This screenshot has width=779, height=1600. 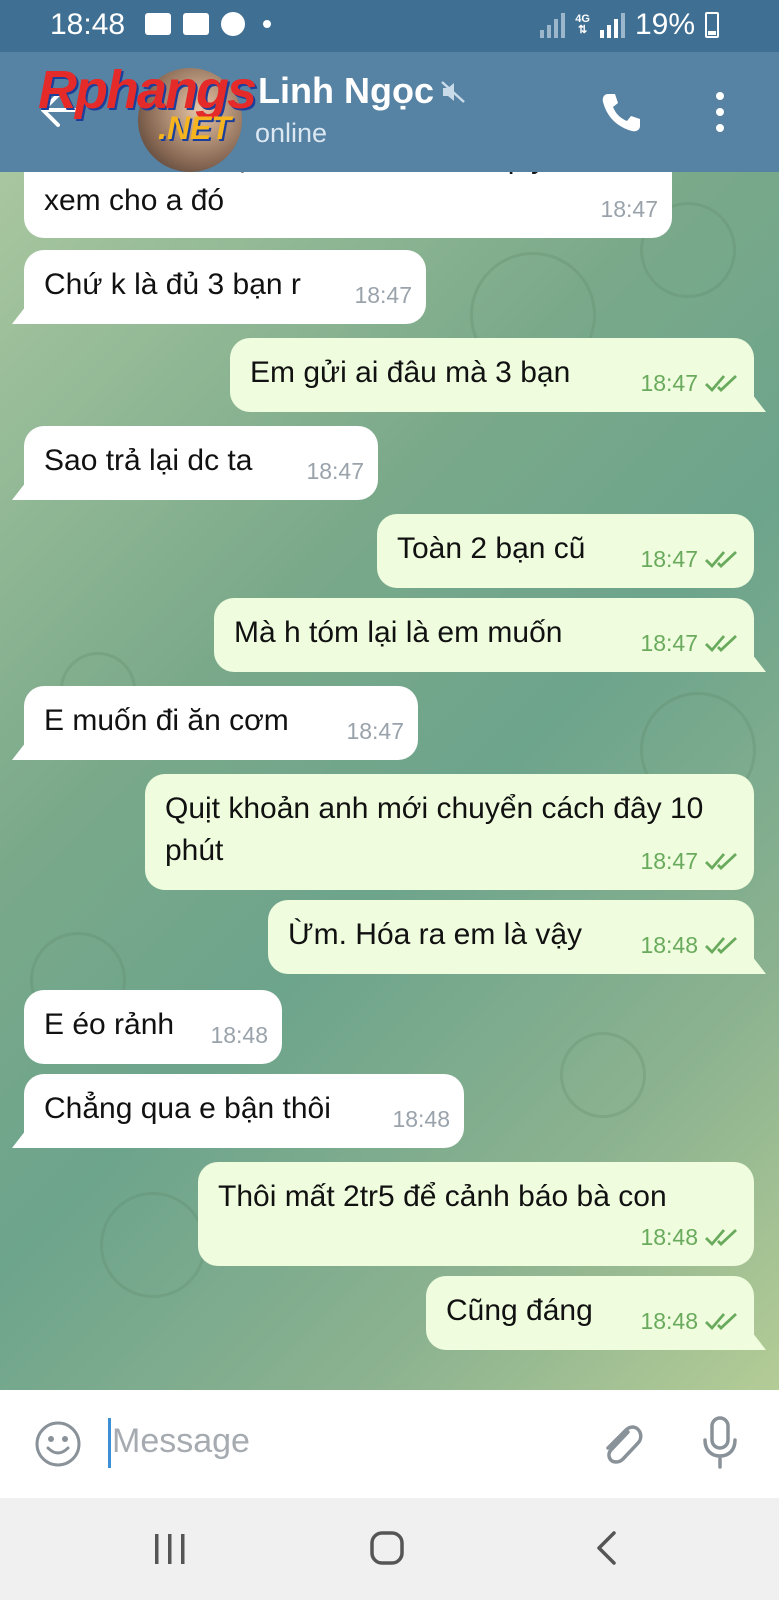 What do you see at coordinates (519, 1310) in the screenshot?
I see `message-text: Cũng đáng` at bounding box center [519, 1310].